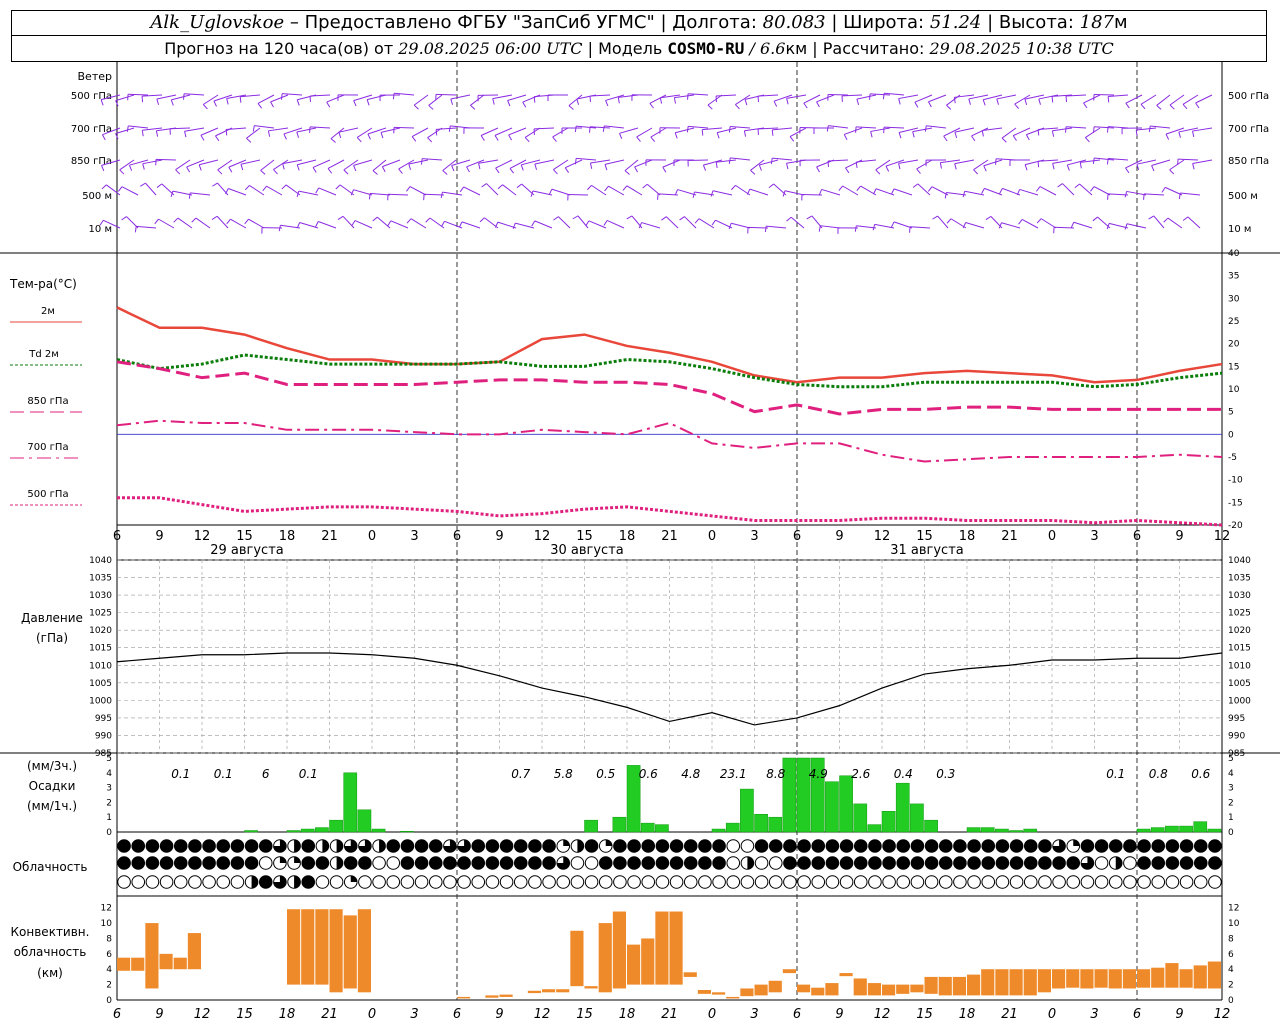 Image resolution: width=1280 pixels, height=1024 pixels. I want to click on time-tick-label: 18, so click(627, 536).